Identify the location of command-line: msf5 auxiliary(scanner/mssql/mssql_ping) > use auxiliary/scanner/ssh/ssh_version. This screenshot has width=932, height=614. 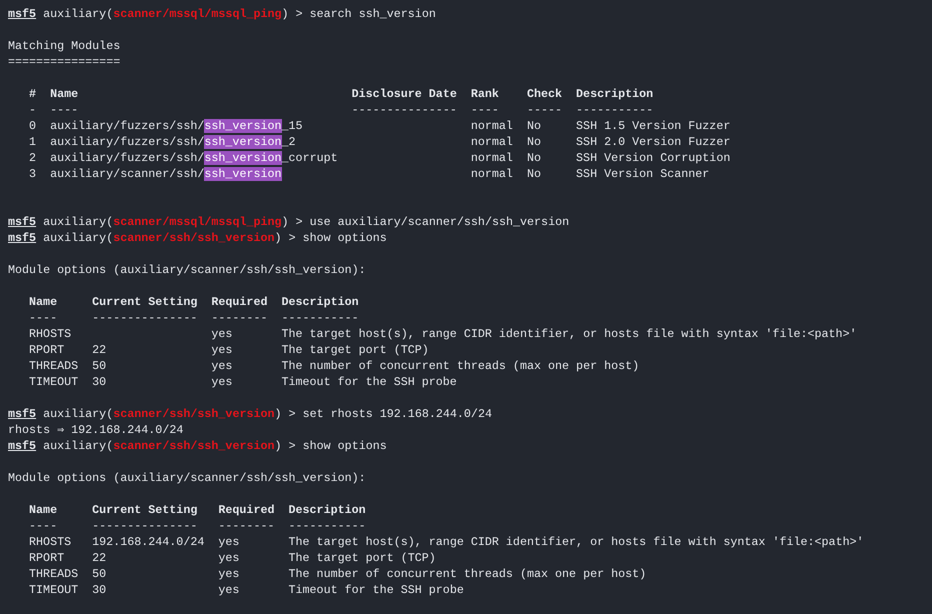
(289, 222).